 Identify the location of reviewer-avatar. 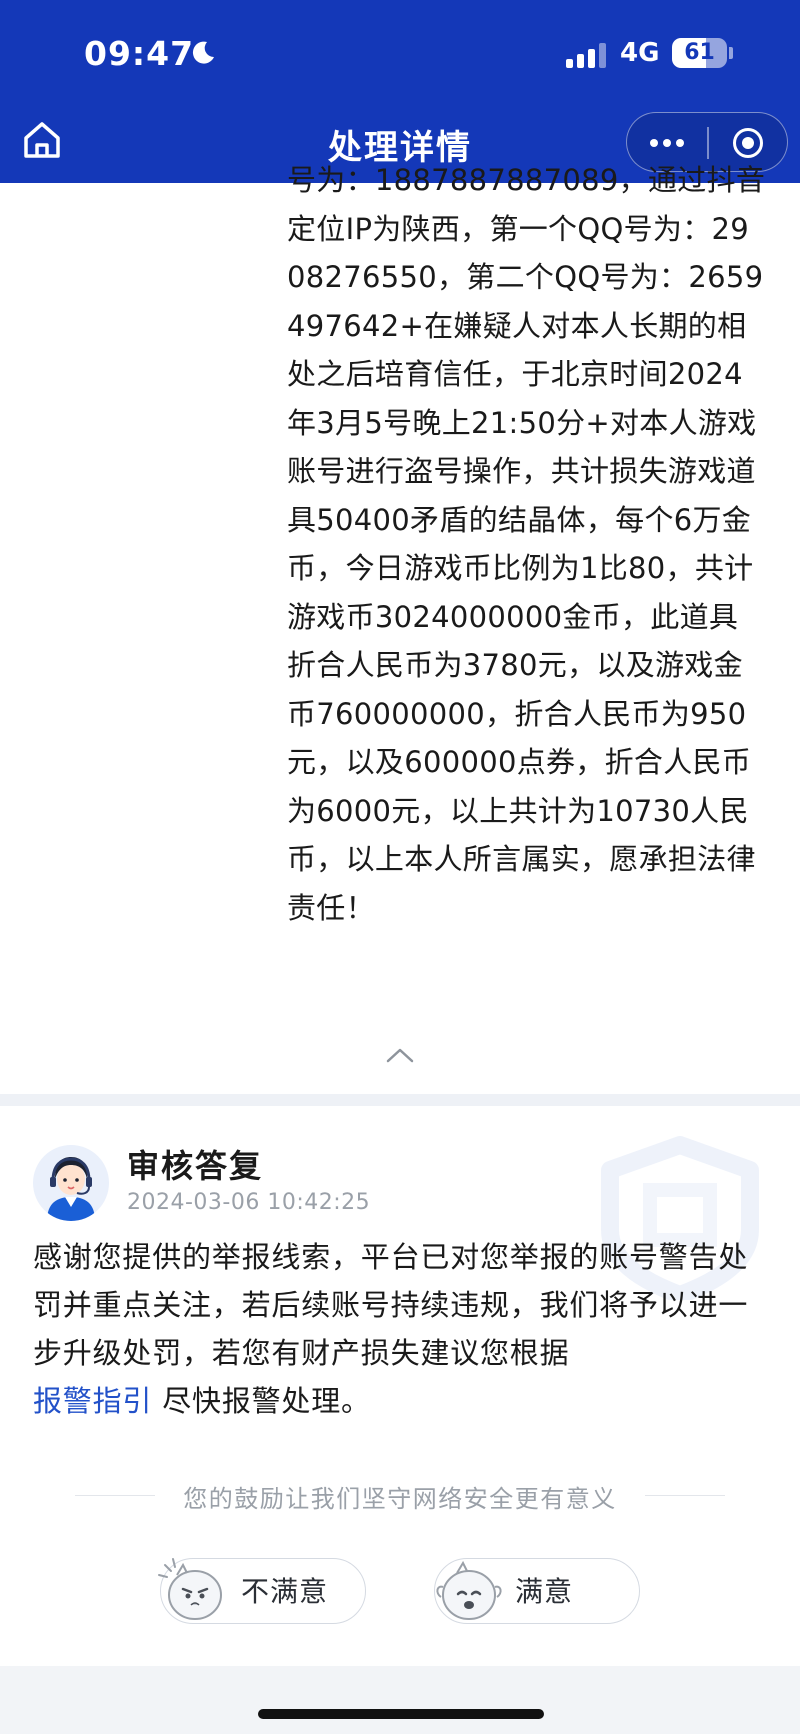
(71, 1183).